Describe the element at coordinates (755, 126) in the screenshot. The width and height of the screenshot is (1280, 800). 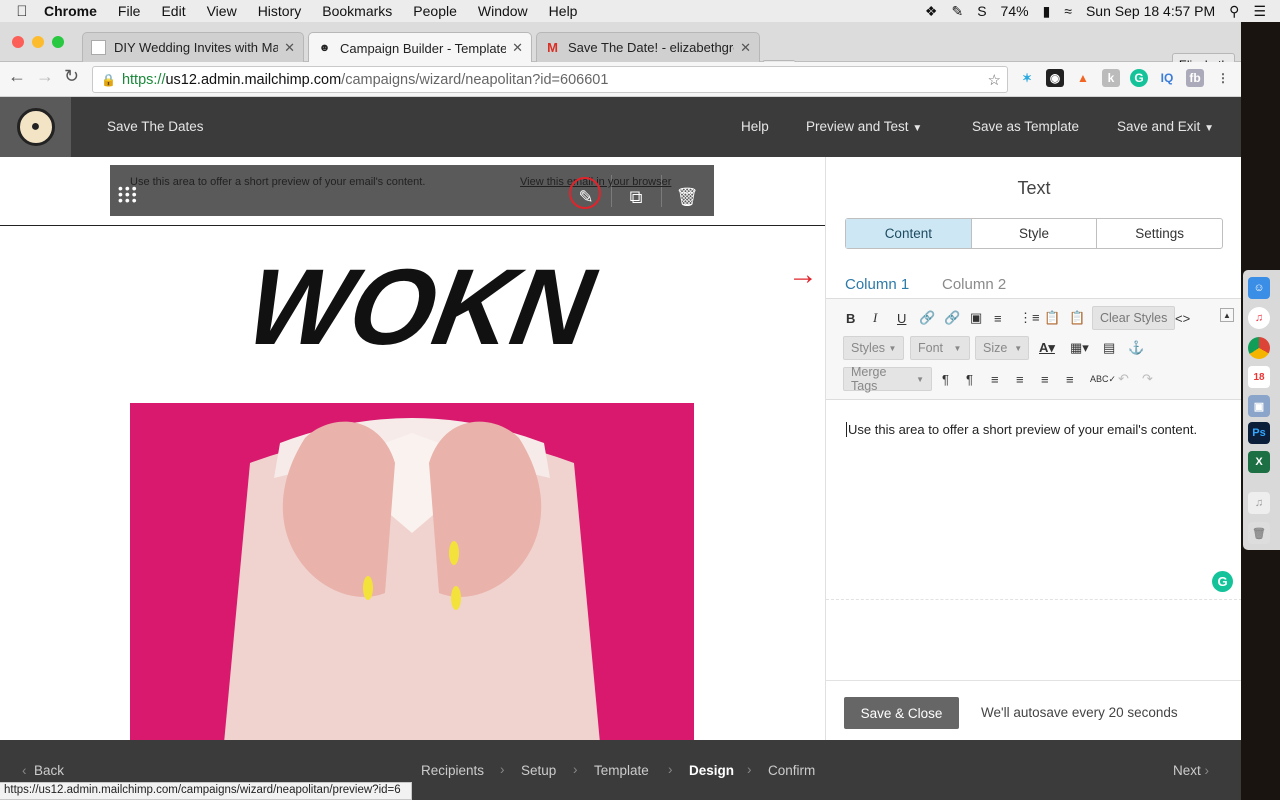
I see `help-link: Help` at that location.